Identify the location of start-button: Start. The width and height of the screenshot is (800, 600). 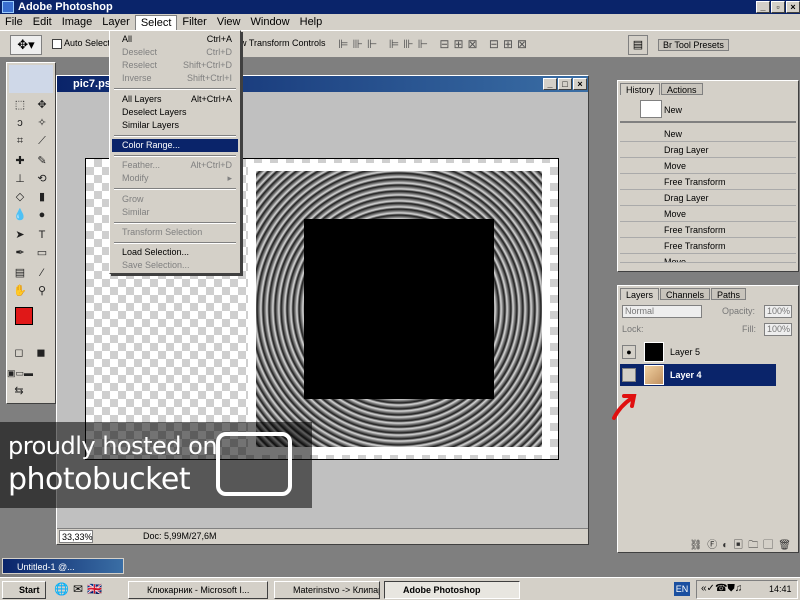
(24, 590).